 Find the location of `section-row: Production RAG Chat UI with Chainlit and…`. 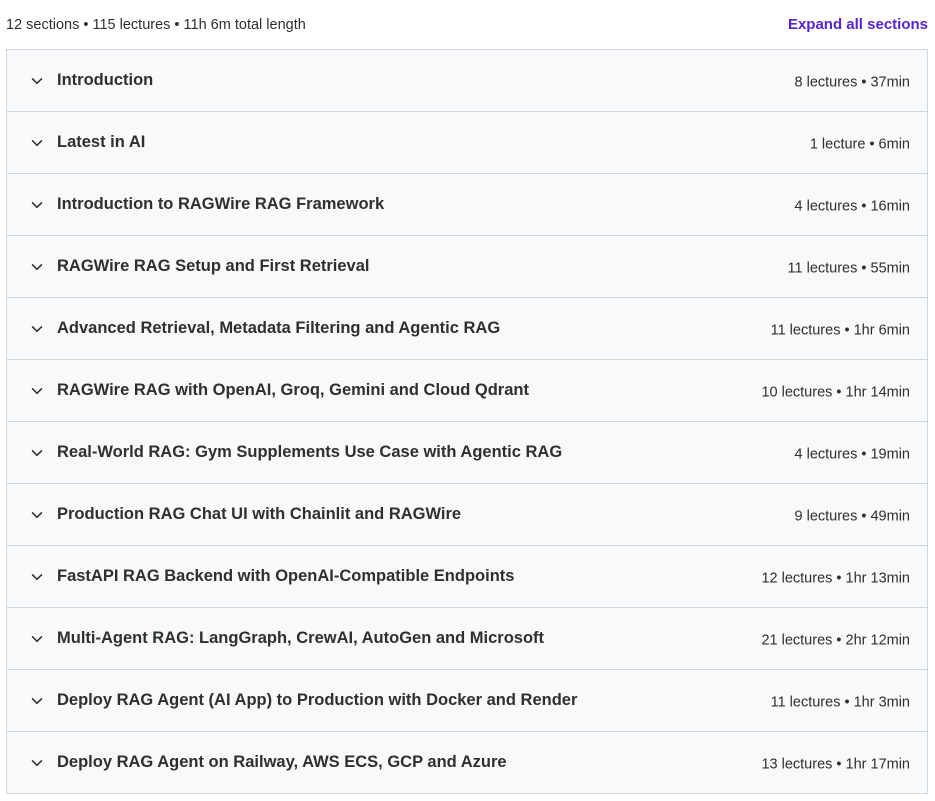

section-row: Production RAG Chat UI with Chainlit and… is located at coordinates (467, 515).